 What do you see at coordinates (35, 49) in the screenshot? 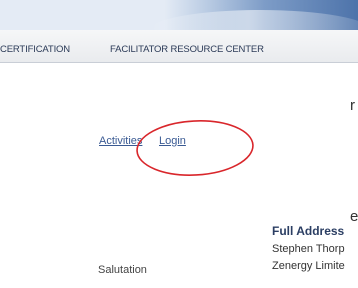
I see `nav-item-certification: CERTIFICATION` at bounding box center [35, 49].